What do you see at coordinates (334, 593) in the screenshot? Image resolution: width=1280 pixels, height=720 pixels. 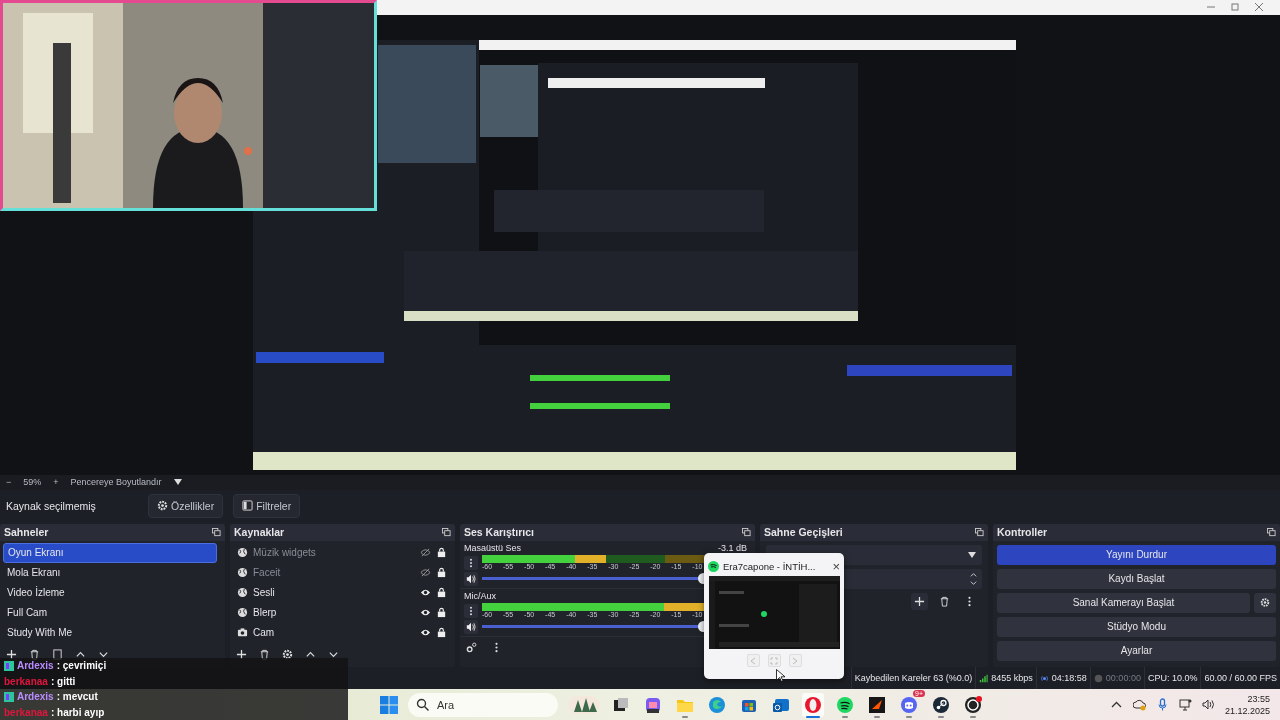 I see `source-item: Sesli` at bounding box center [334, 593].